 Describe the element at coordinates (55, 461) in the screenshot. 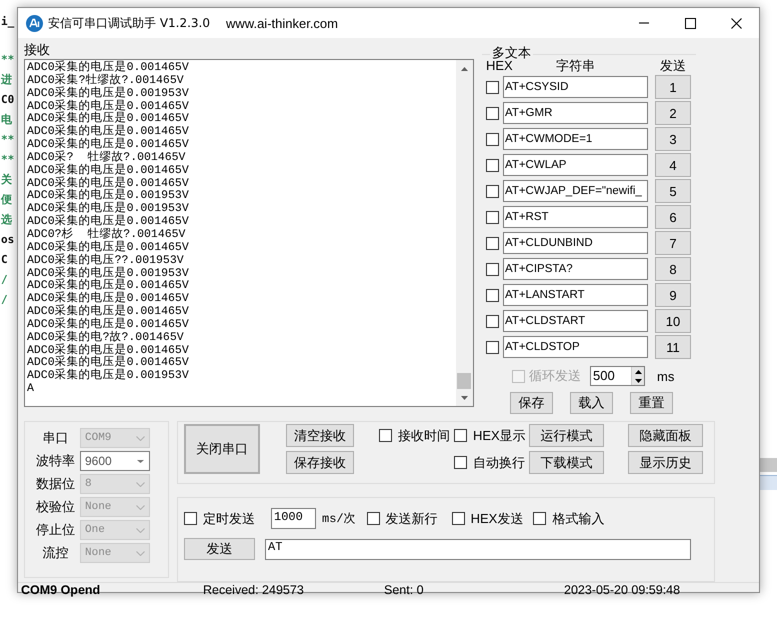

I see `setting-label: 波特率` at that location.